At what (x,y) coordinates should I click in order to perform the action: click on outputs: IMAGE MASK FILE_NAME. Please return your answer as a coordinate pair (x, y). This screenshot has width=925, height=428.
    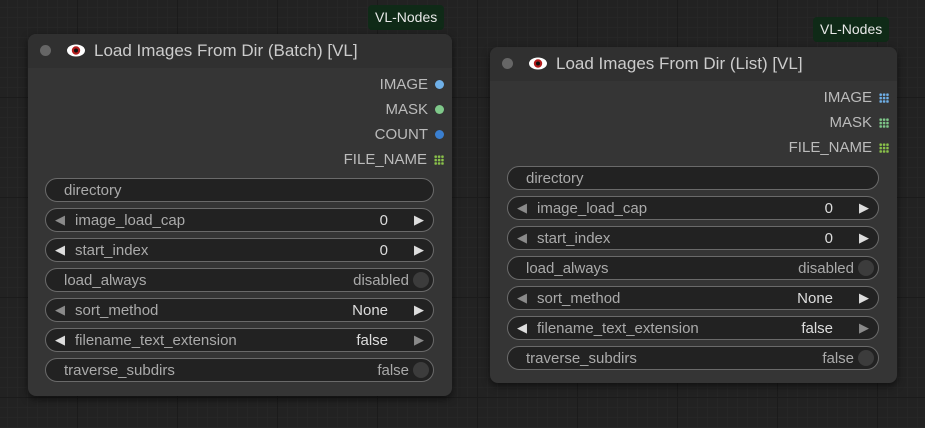
    Looking at the image, I should click on (693, 120).